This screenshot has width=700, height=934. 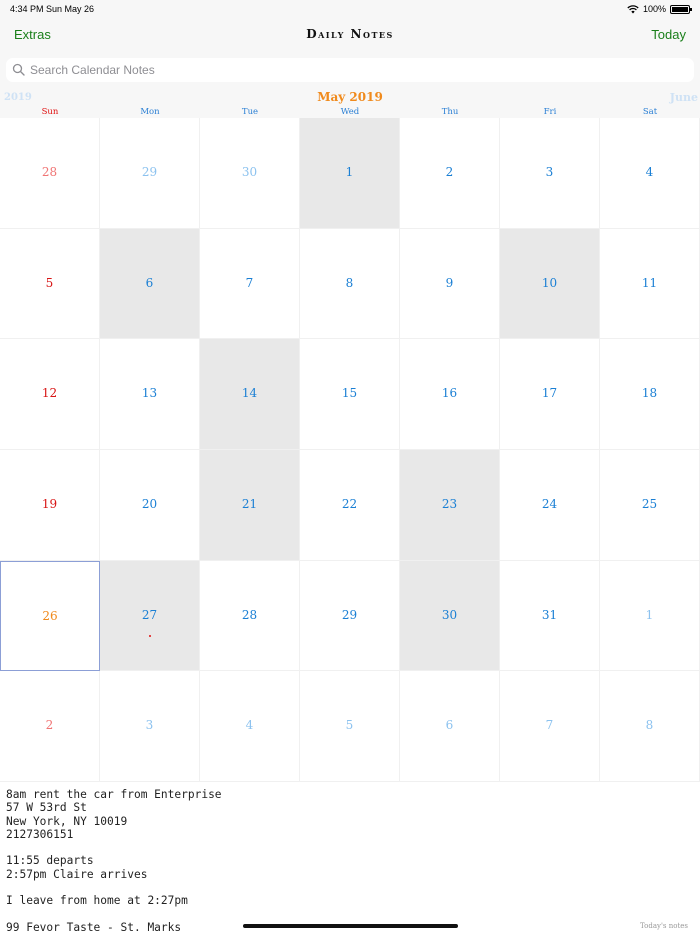 What do you see at coordinates (150, 112) in the screenshot?
I see `weekday-mon: Mon` at bounding box center [150, 112].